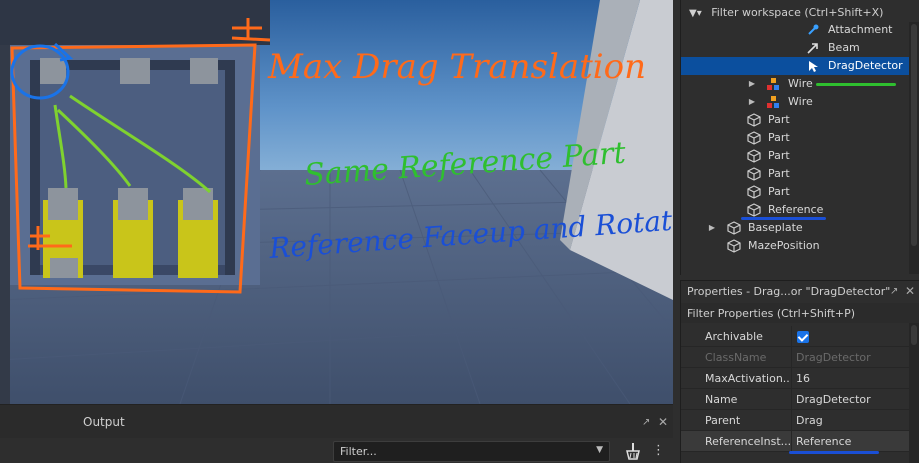 This screenshot has height=463, width=919. I want to click on explorer-filter-label: Filter workspace (Ctrl+Shift+X), so click(797, 12).